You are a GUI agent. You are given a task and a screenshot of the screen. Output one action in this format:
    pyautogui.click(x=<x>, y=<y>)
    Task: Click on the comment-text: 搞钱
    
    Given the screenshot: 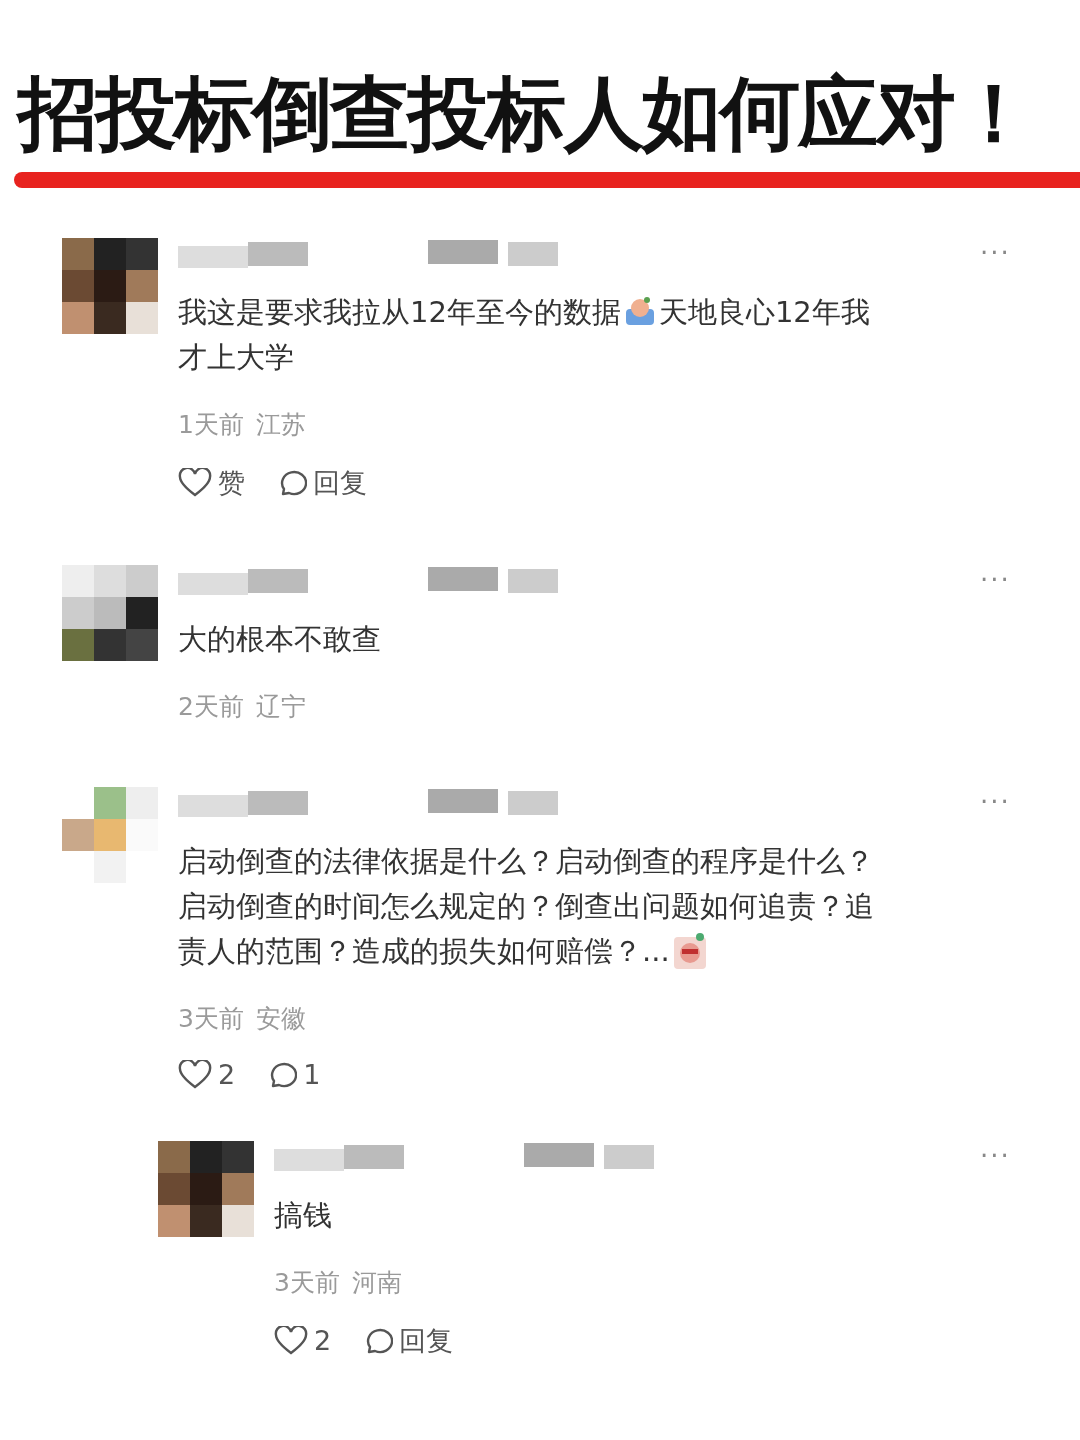 What is the action you would take?
    pyautogui.click(x=303, y=1215)
    